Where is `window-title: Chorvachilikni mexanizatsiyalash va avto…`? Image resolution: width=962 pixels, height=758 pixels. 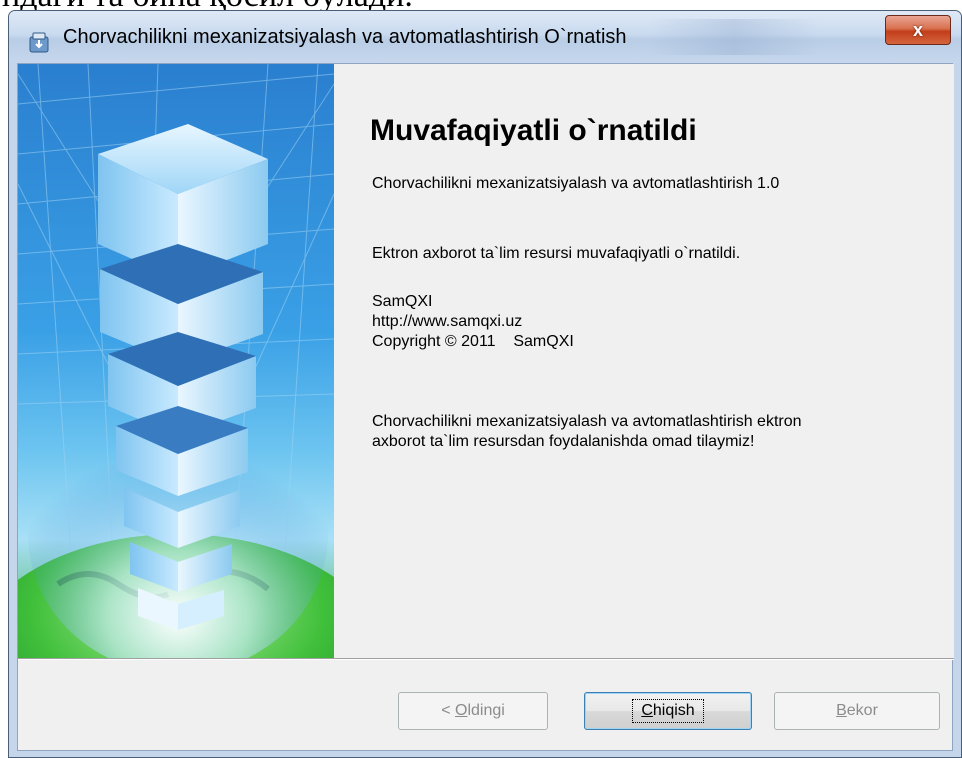
window-title: Chorvachilikni mexanizatsiyalash va avto… is located at coordinates (345, 37).